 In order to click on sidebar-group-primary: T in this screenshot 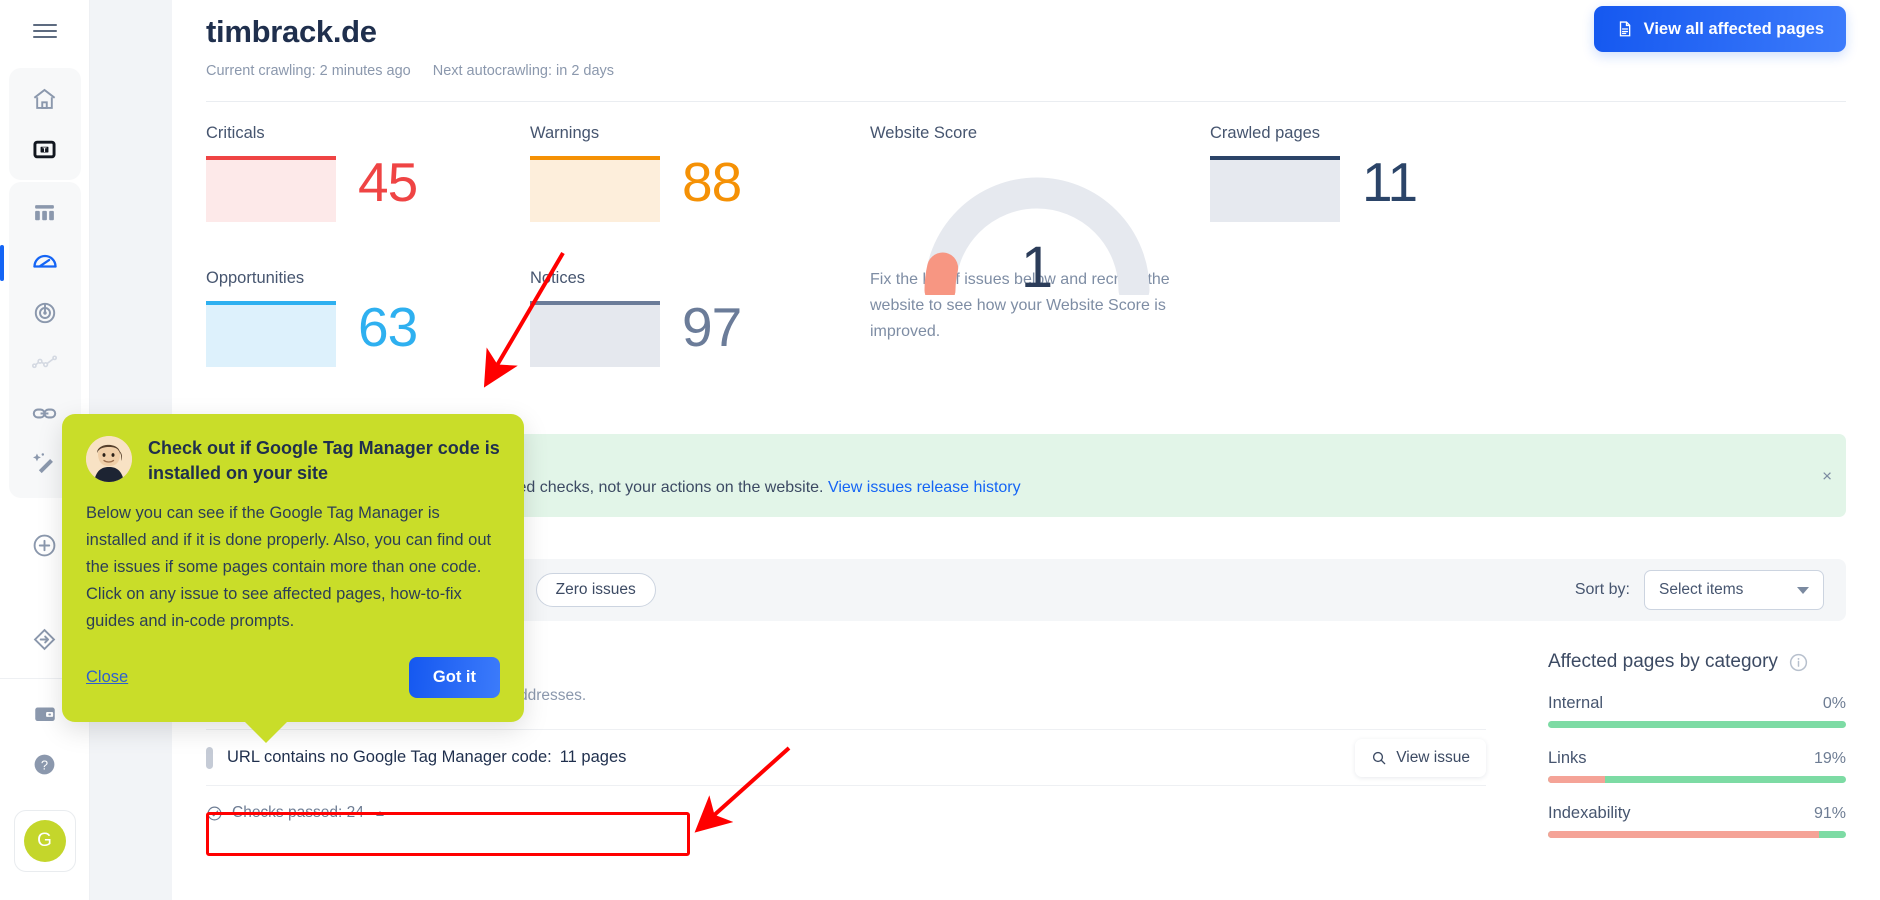, I will do `click(44, 124)`.